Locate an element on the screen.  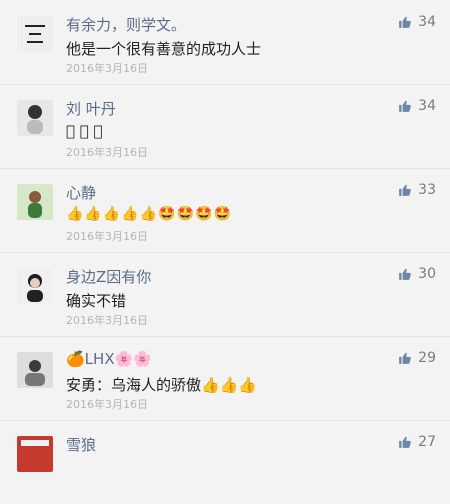
comment-text: 安勇：乌海人的骄傲👍👍👍 is located at coordinates (162, 385).